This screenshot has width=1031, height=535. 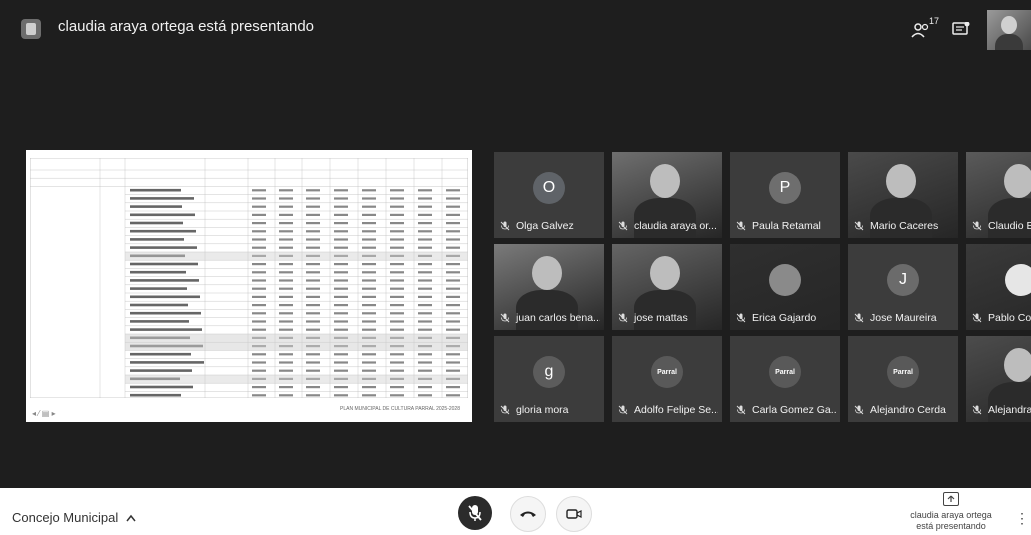 I want to click on participant-avatar: J, so click(x=903, y=280).